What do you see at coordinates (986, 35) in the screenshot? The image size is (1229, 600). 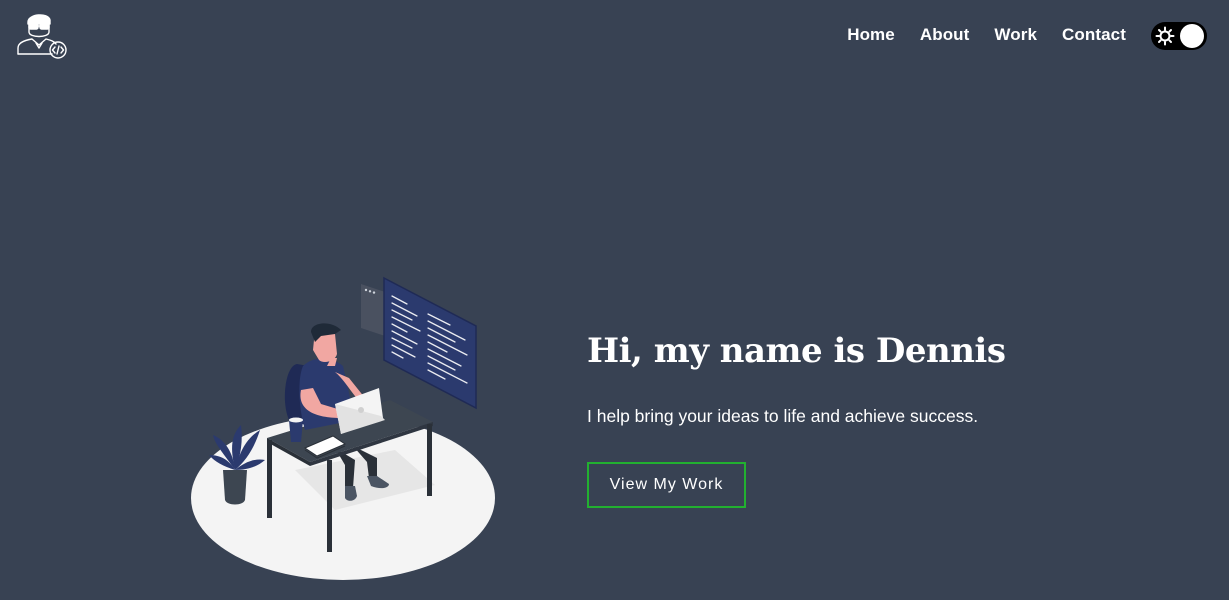 I see `main-nav: Home About Work Contact` at bounding box center [986, 35].